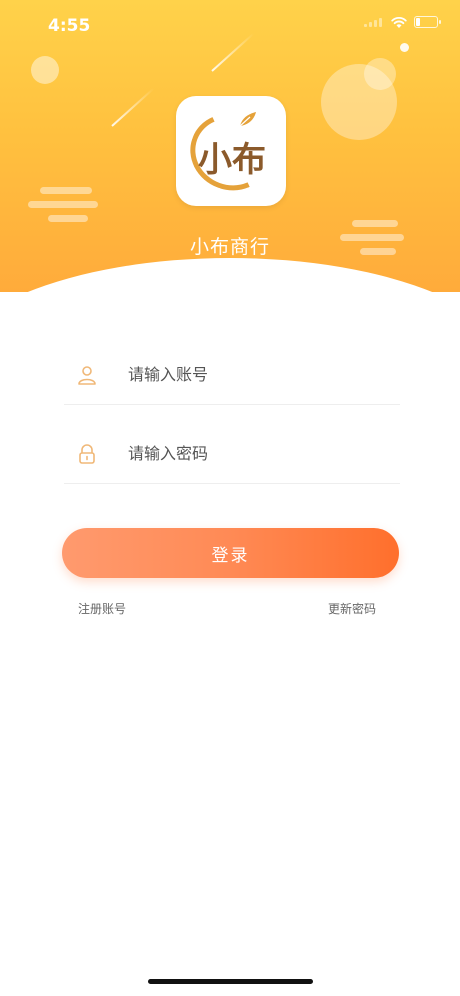  I want to click on app-logo: 小布, so click(231, 151).